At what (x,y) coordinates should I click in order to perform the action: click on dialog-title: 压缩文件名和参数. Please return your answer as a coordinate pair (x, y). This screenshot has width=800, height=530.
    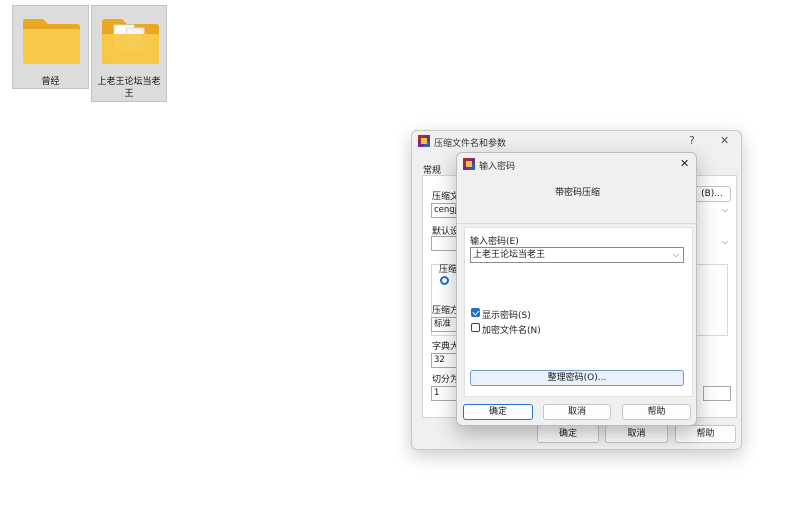
    Looking at the image, I should click on (470, 144).